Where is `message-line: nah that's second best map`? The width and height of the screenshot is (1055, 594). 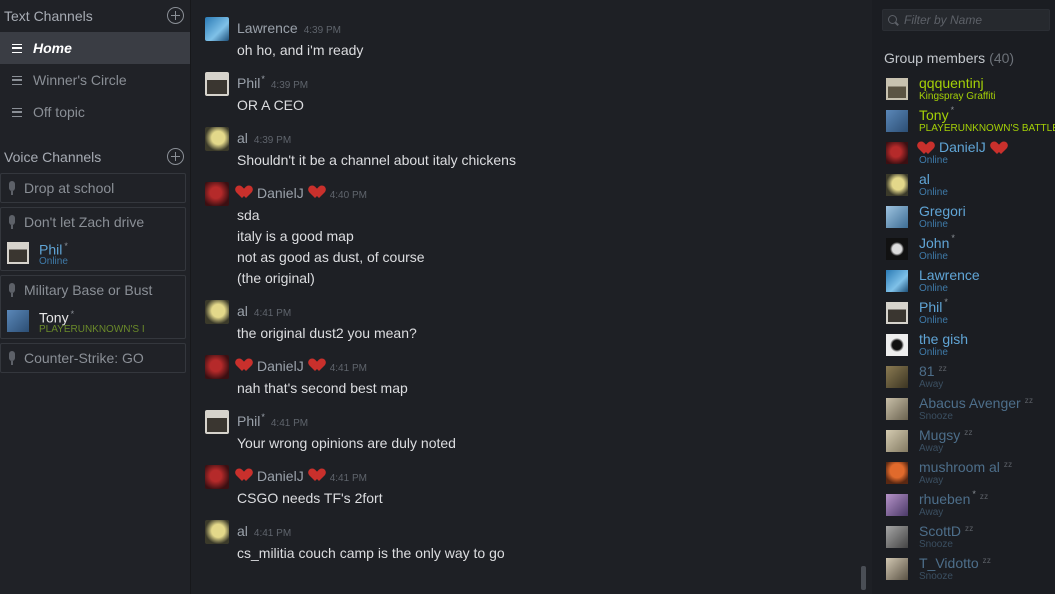
message-line: nah that's second best map is located at coordinates (322, 388).